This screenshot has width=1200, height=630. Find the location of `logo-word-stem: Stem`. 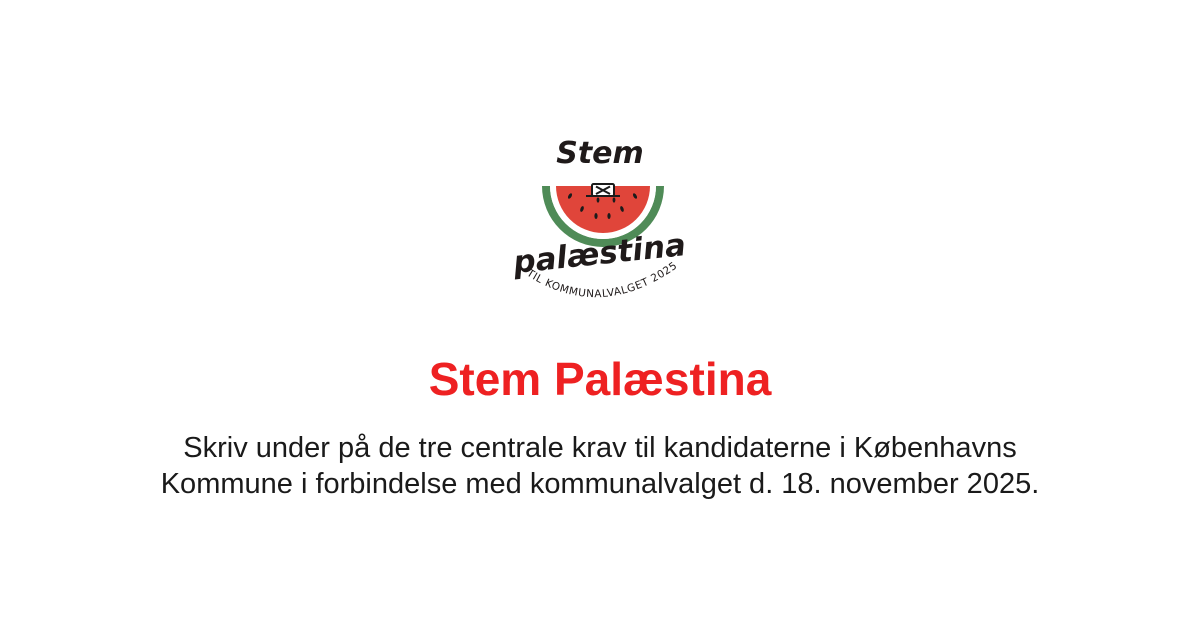

logo-word-stem: Stem is located at coordinates (600, 153).